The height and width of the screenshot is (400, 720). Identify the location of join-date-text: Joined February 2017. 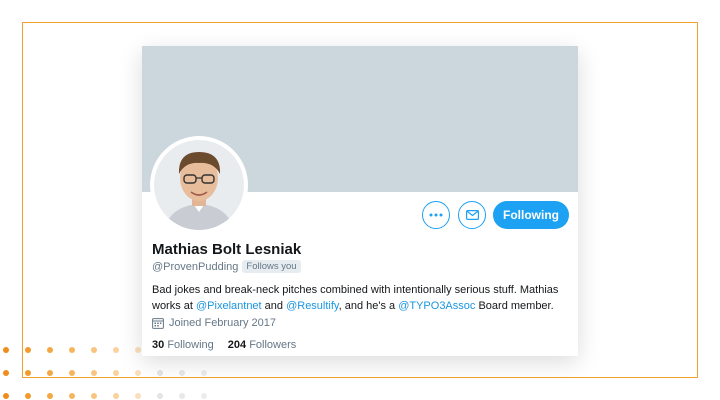
(223, 323).